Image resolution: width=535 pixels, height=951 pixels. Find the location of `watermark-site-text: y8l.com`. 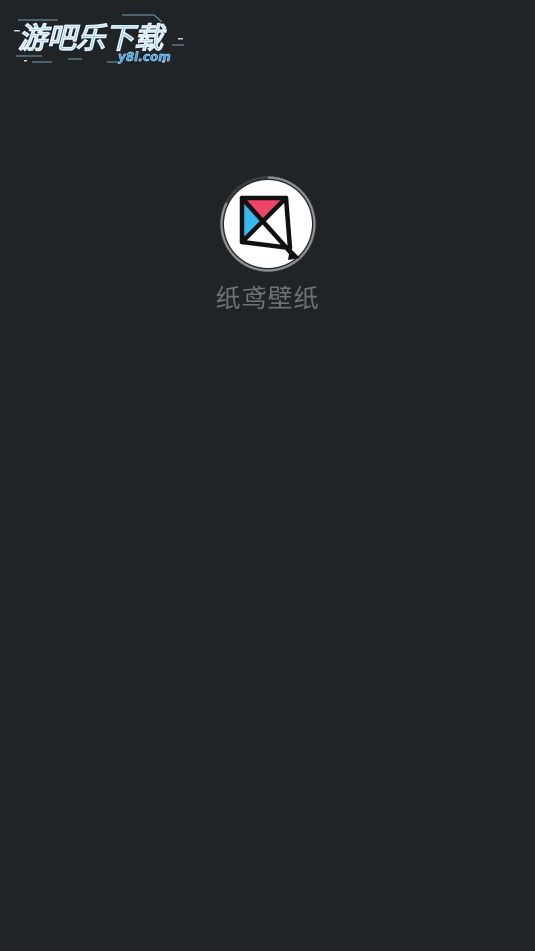

watermark-site-text: y8l.com is located at coordinates (144, 57).